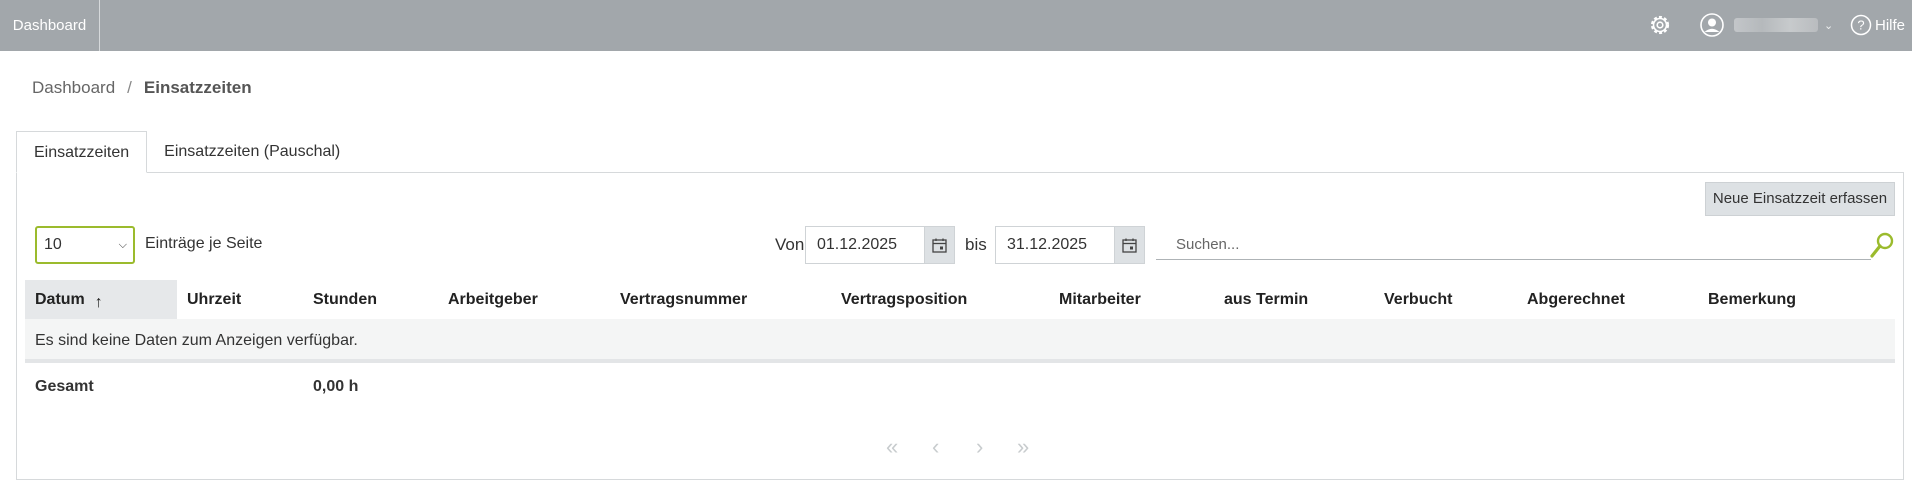 This screenshot has height=486, width=1912. What do you see at coordinates (1576, 299) in the screenshot?
I see `column-header-abgerechnet: Abgerechnet` at bounding box center [1576, 299].